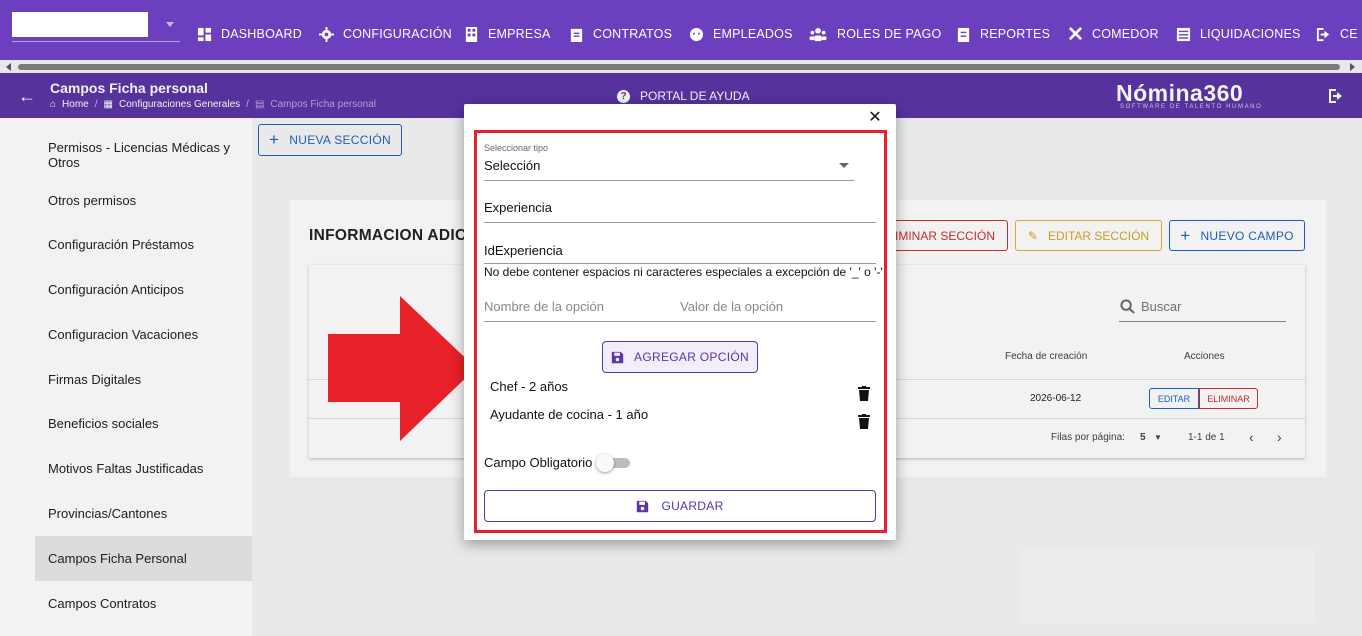 This screenshot has height=636, width=1362. What do you see at coordinates (691, 357) in the screenshot?
I see `add-option-label: AGREGAR OPCIÓN` at bounding box center [691, 357].